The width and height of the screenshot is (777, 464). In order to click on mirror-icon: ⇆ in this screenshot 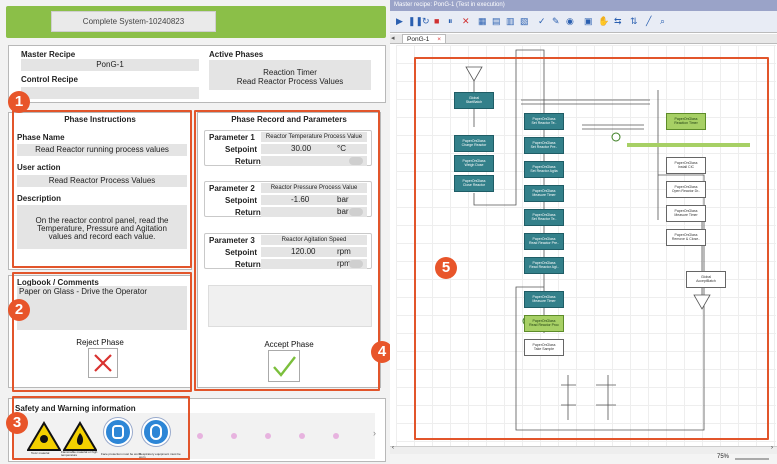, I will do `click(618, 21)`.